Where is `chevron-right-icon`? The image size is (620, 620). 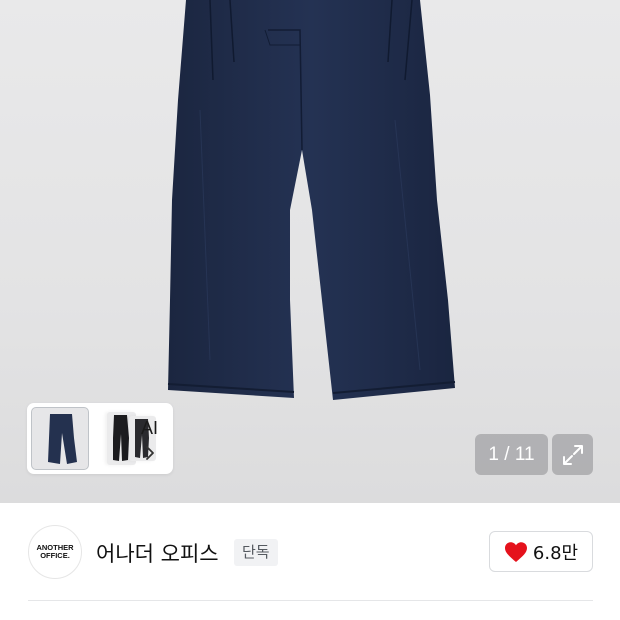
chevron-right-icon is located at coordinates (150, 453).